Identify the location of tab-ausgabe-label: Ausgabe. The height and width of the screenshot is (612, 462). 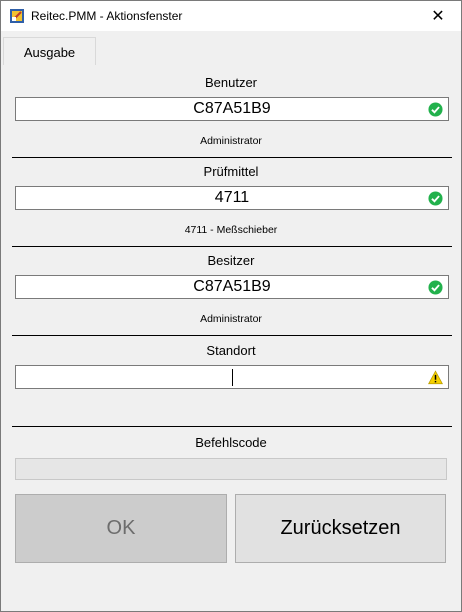
(49, 52).